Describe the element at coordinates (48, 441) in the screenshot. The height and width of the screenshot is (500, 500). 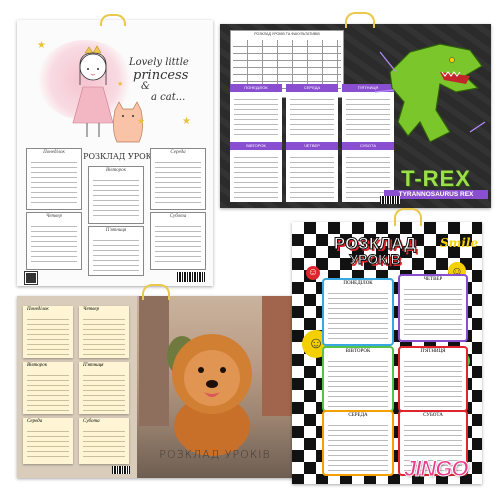
I see `note-card: Середа` at that location.